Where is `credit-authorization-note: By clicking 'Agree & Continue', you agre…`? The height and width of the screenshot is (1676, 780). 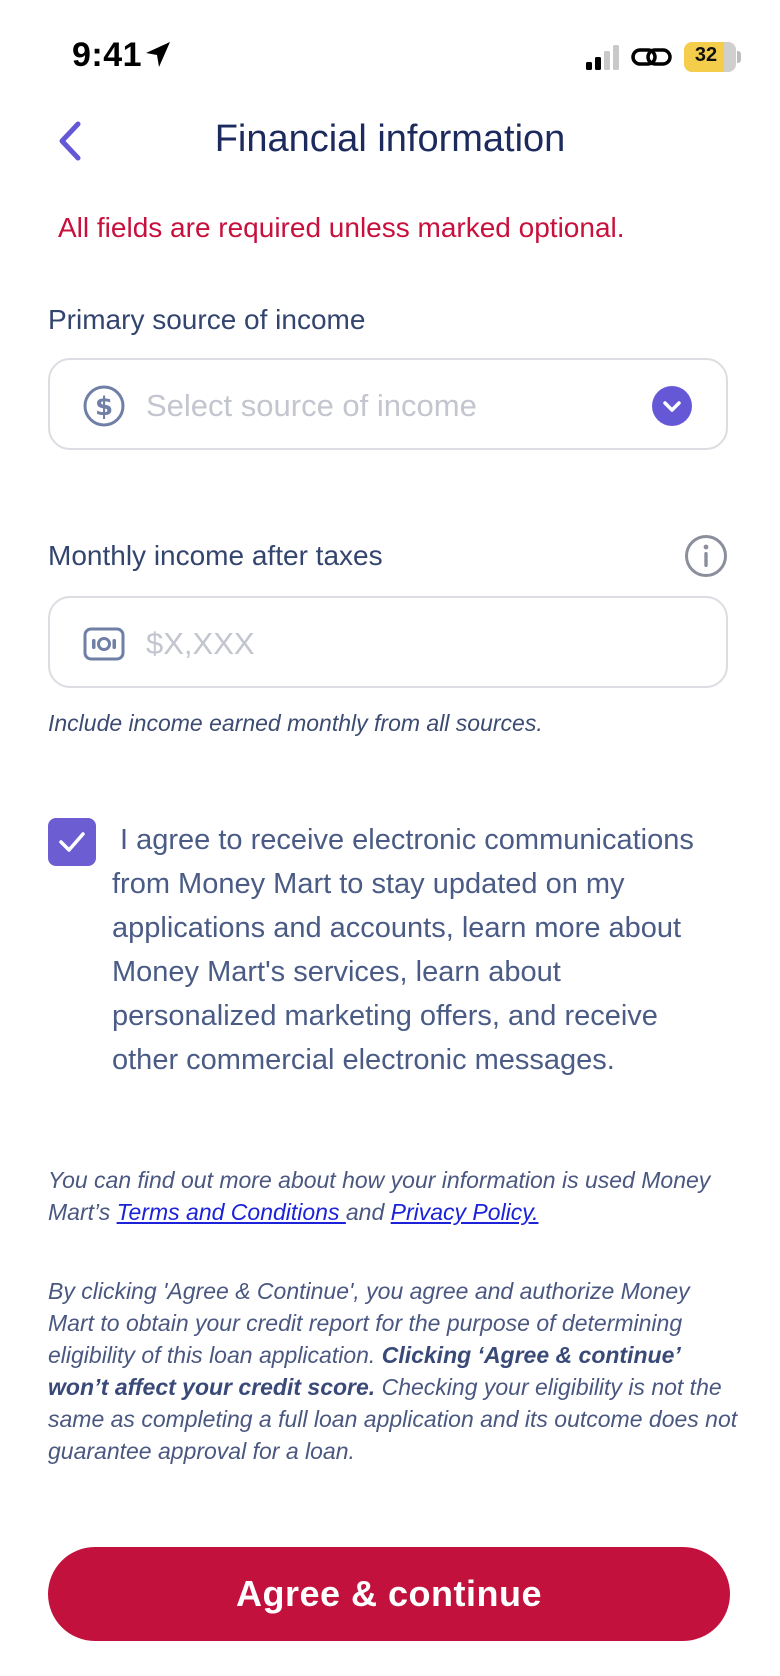 credit-authorization-note: By clicking 'Agree & Continue', you agre… is located at coordinates (393, 1371).